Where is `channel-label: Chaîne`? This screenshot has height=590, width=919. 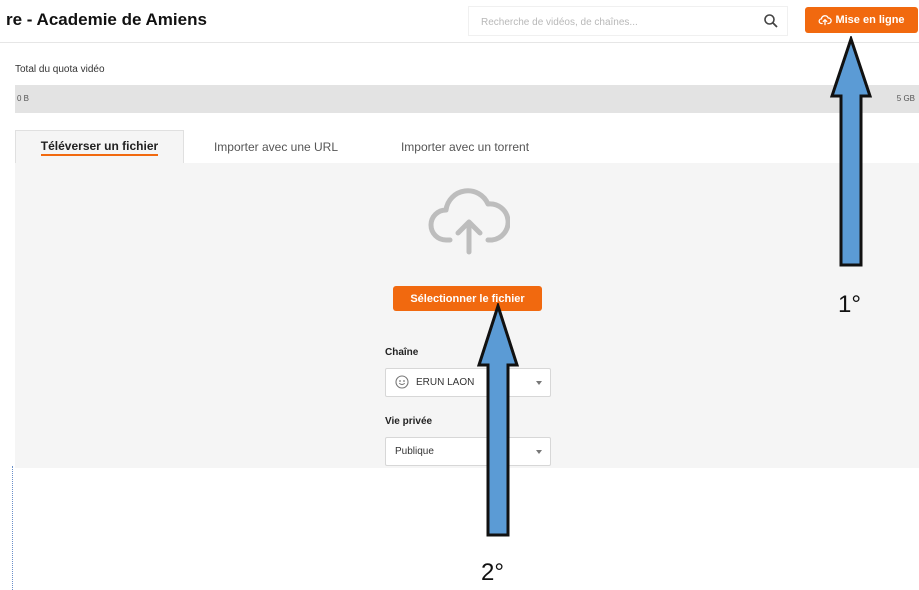 channel-label: Chaîne is located at coordinates (402, 352).